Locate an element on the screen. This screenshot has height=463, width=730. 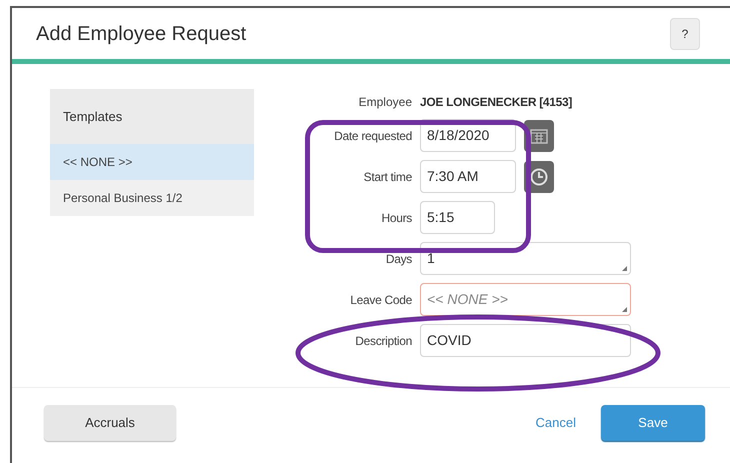
templates-header: Templates is located at coordinates (152, 116).